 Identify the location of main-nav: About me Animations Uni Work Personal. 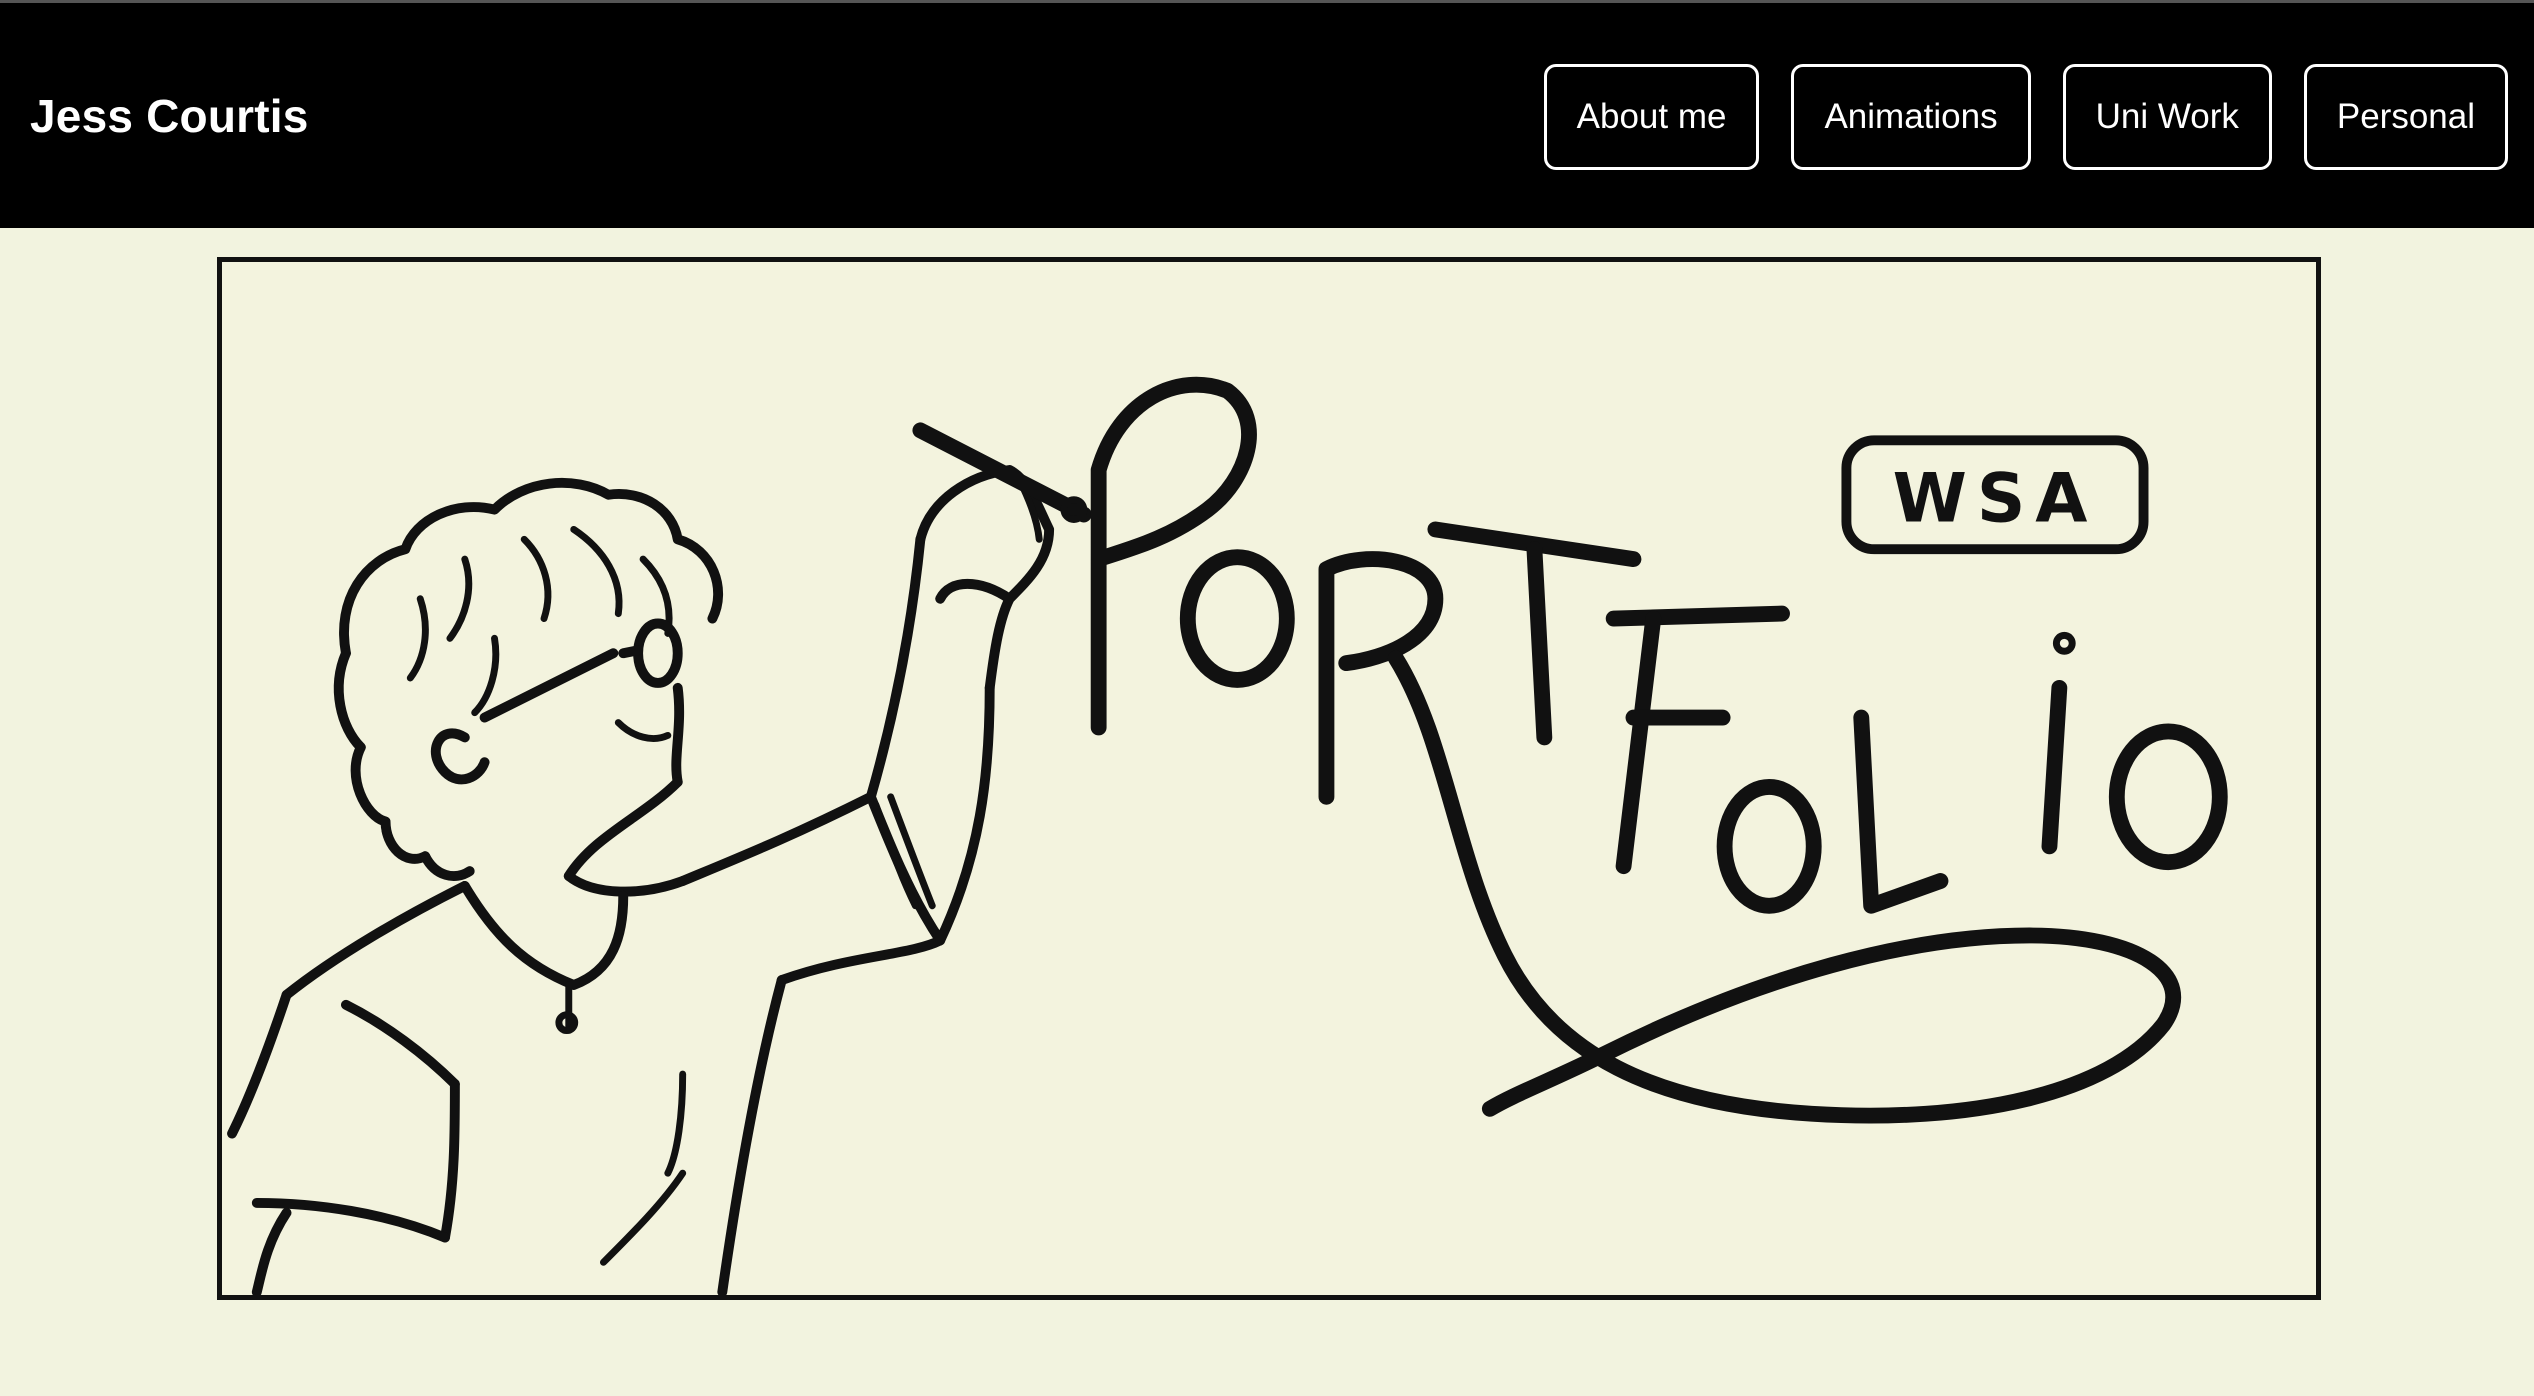
(2025, 117).